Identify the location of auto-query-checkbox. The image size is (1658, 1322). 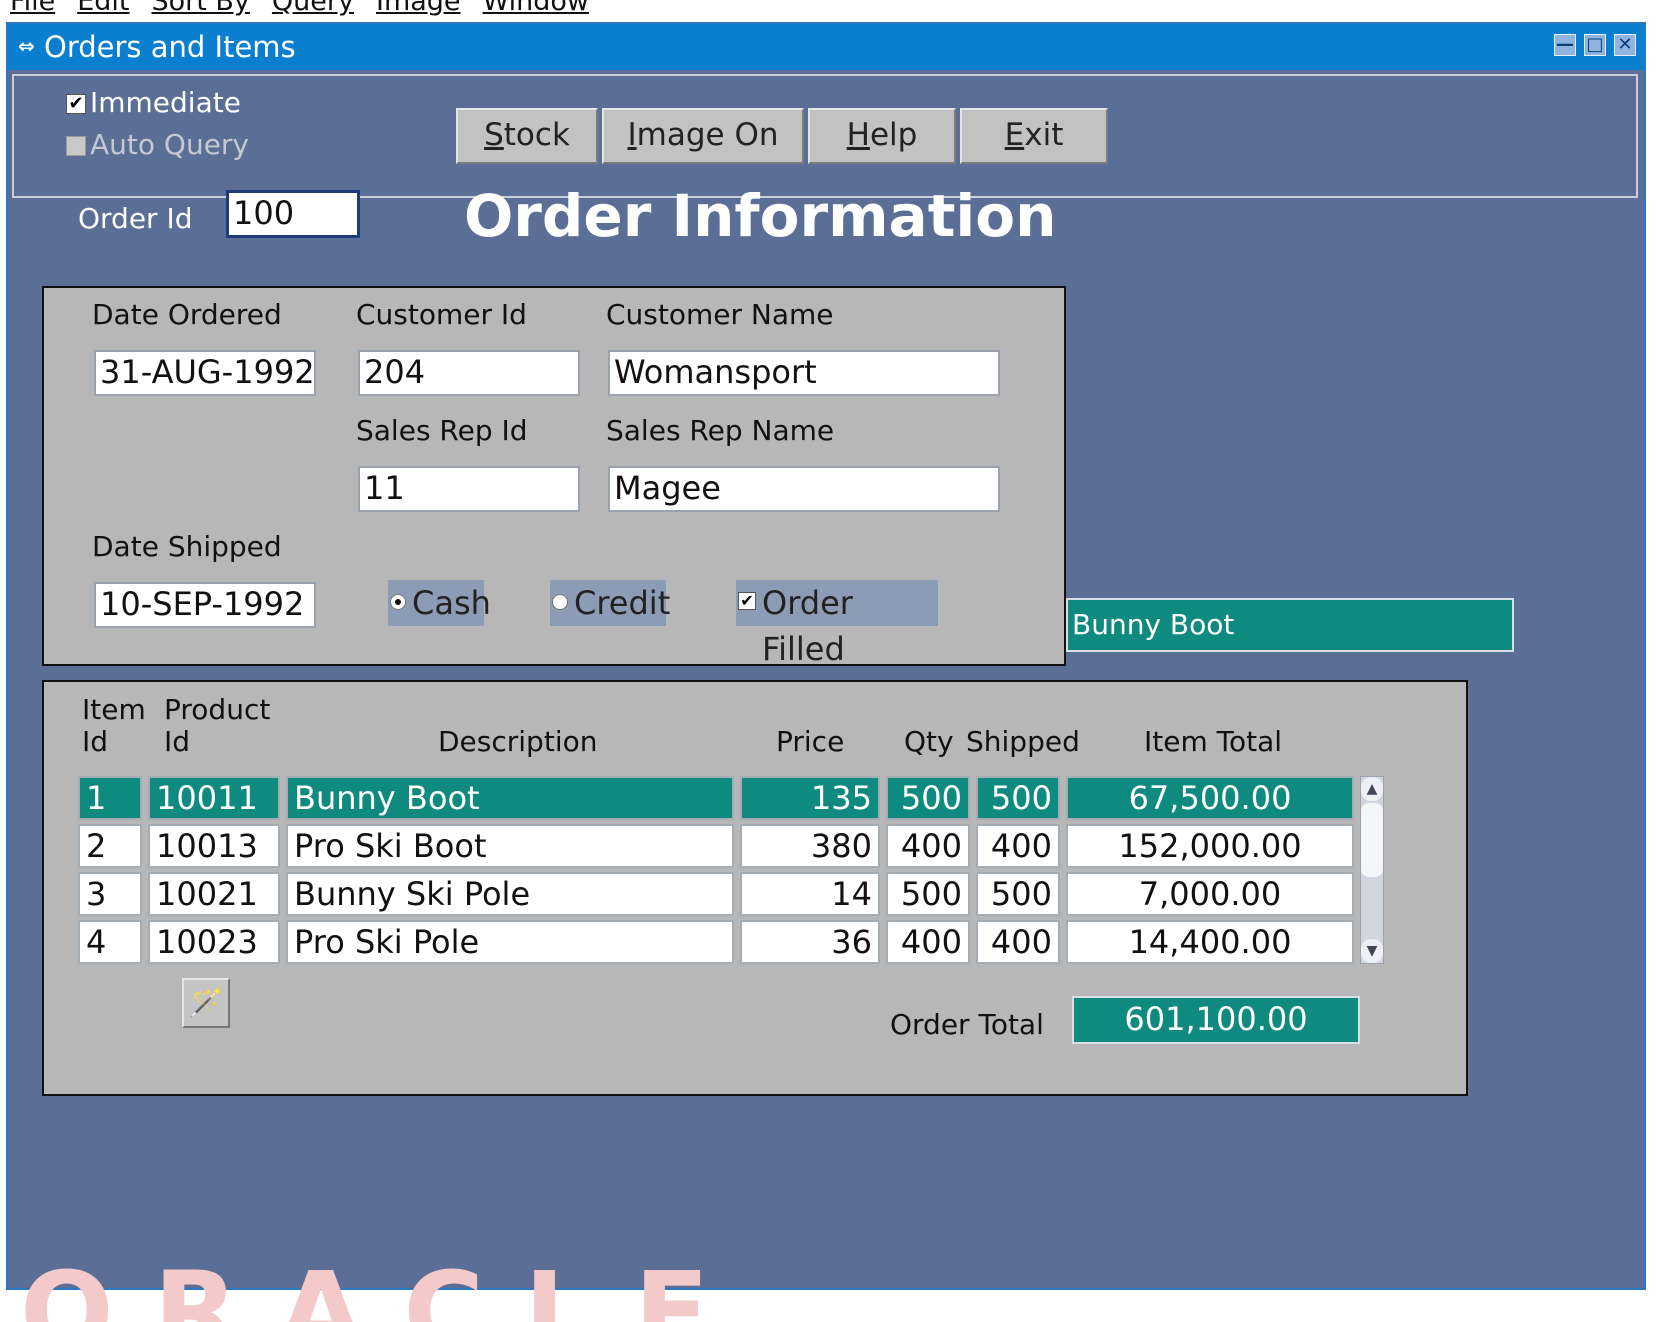
(76, 146).